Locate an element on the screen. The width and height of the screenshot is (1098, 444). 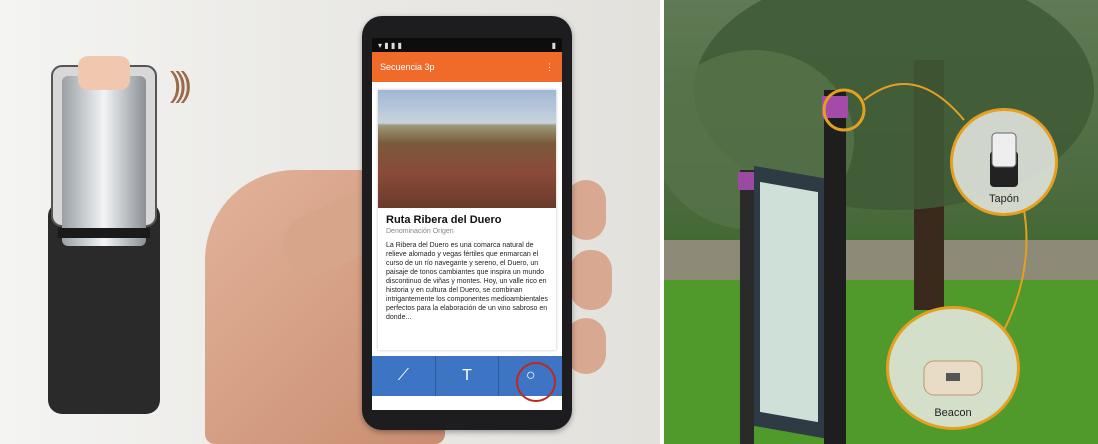
beacon-label: Beacon is located at coordinates (953, 413).